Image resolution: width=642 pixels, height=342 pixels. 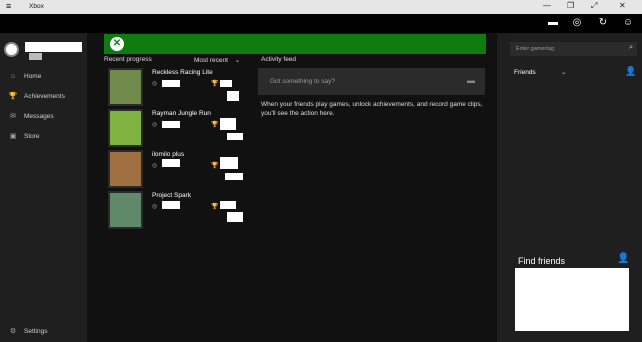 What do you see at coordinates (573, 49) in the screenshot?
I see `gamertag-search-input: Enter gamertag ⌕` at bounding box center [573, 49].